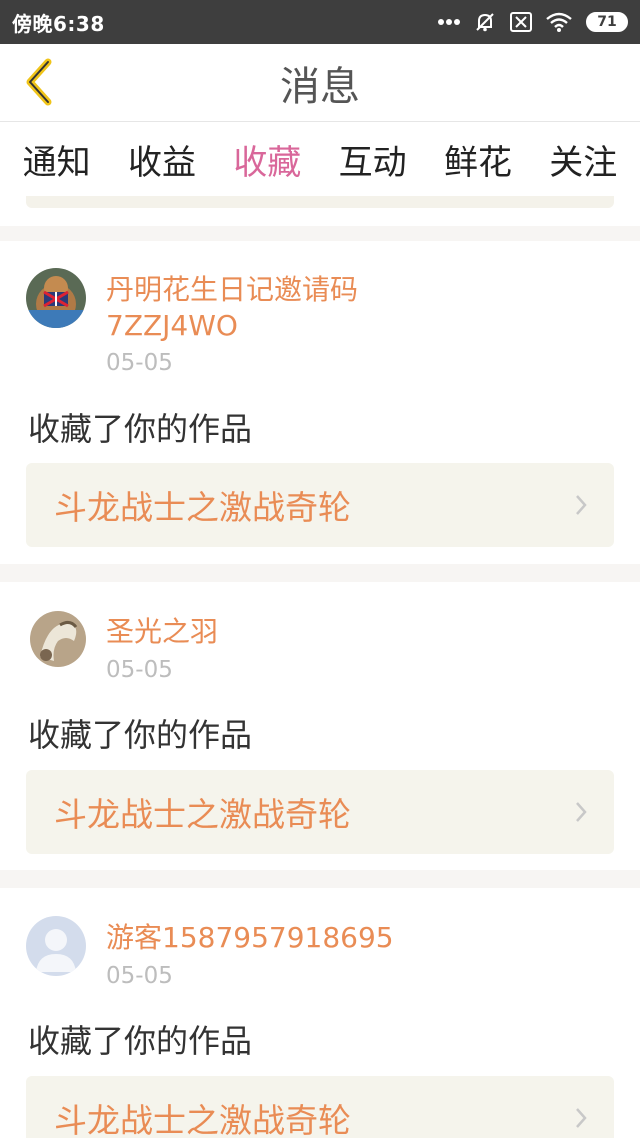 The width and height of the screenshot is (640, 1138). Describe the element at coordinates (58, 23) in the screenshot. I see `status-time: 傍晚6:38` at that location.